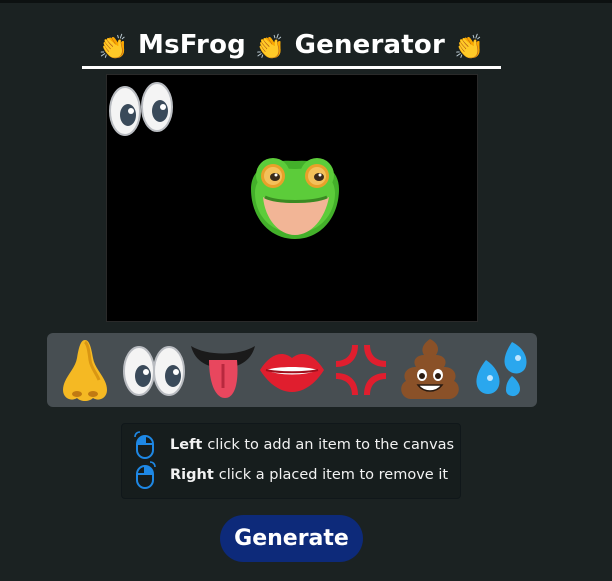  I want to click on poop-icon, so click(430, 369).